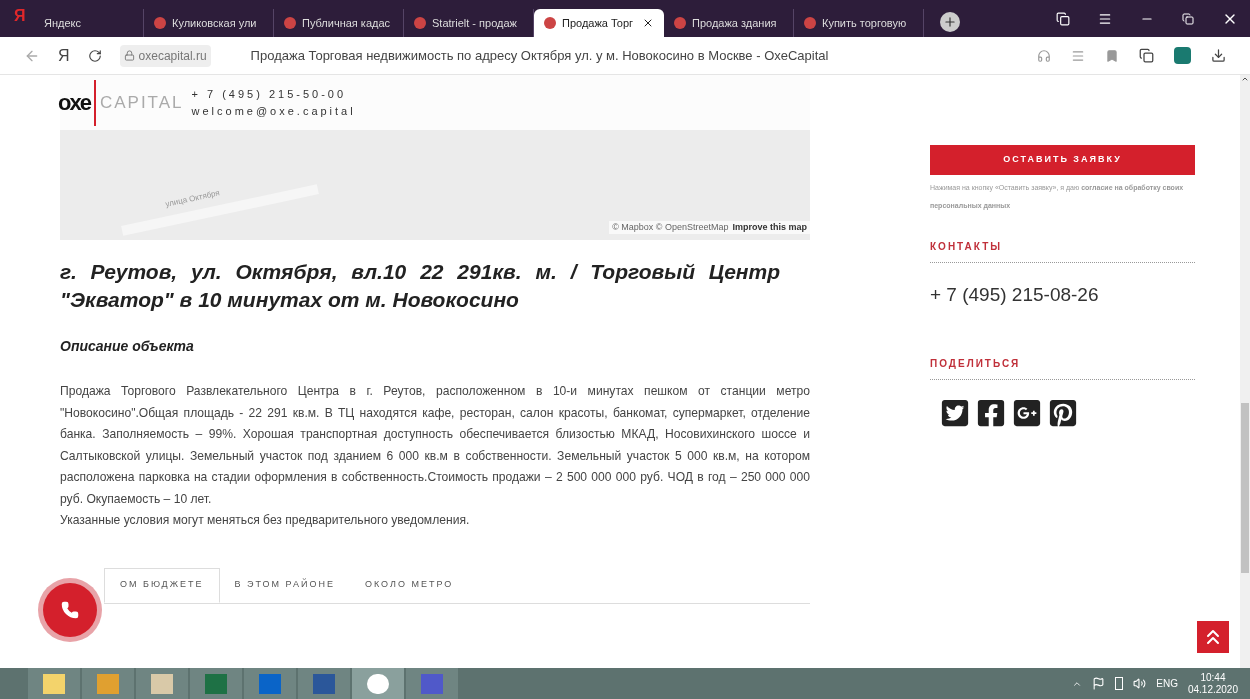 This screenshot has width=1250, height=699. What do you see at coordinates (94, 55) in the screenshot?
I see `reload-icon` at bounding box center [94, 55].